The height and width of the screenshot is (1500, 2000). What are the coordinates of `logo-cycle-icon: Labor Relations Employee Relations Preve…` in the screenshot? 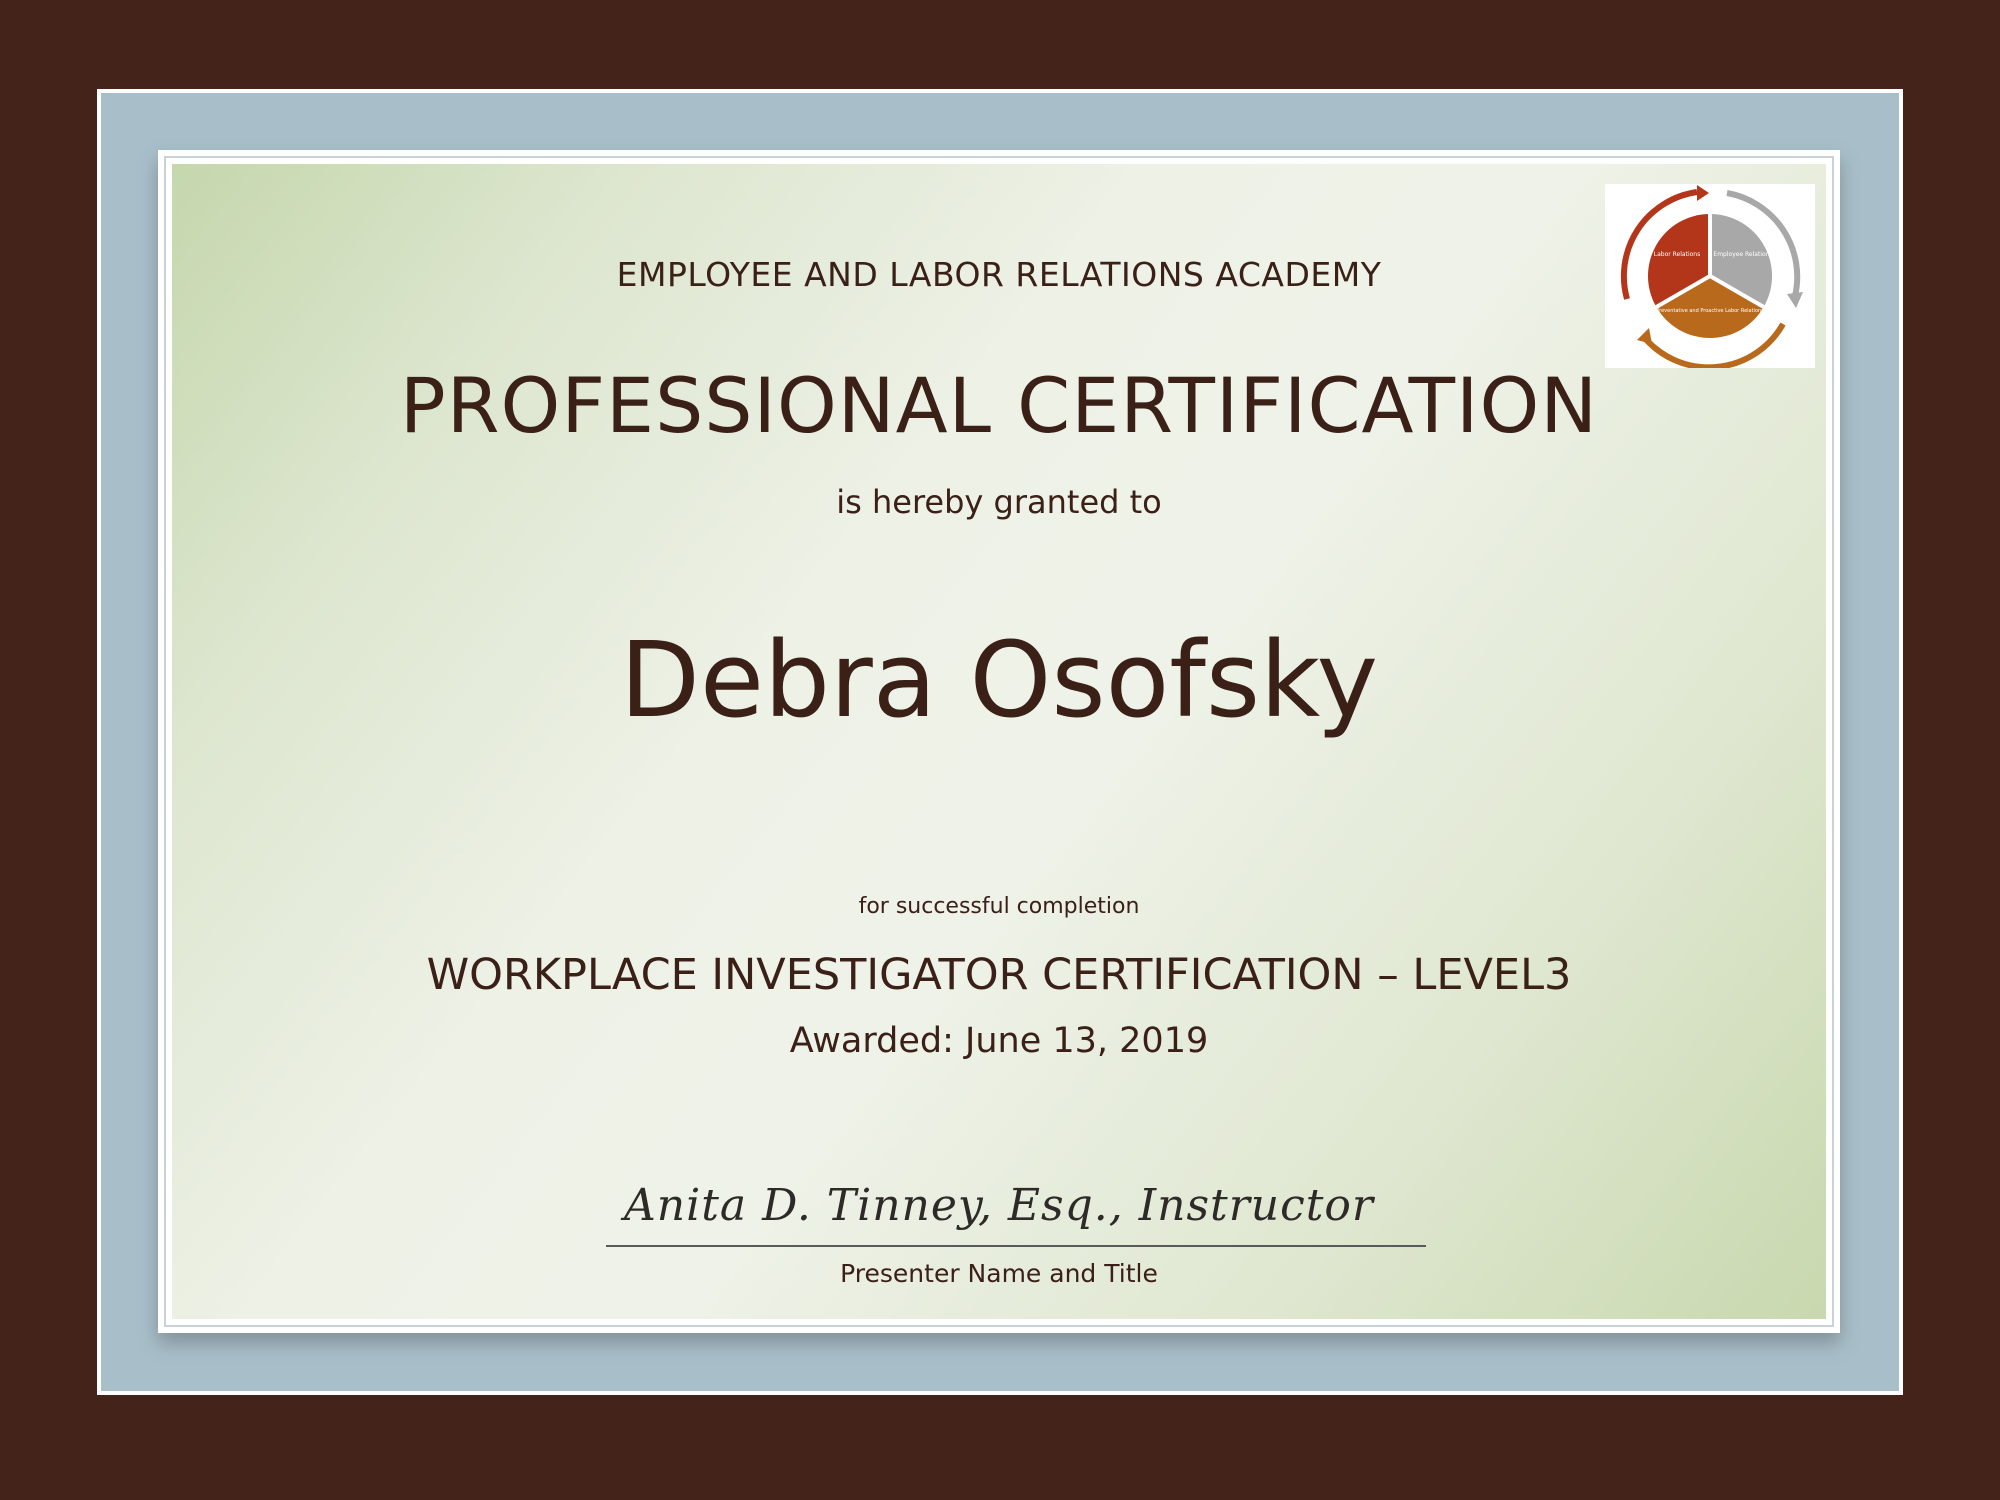 It's located at (1711, 276).